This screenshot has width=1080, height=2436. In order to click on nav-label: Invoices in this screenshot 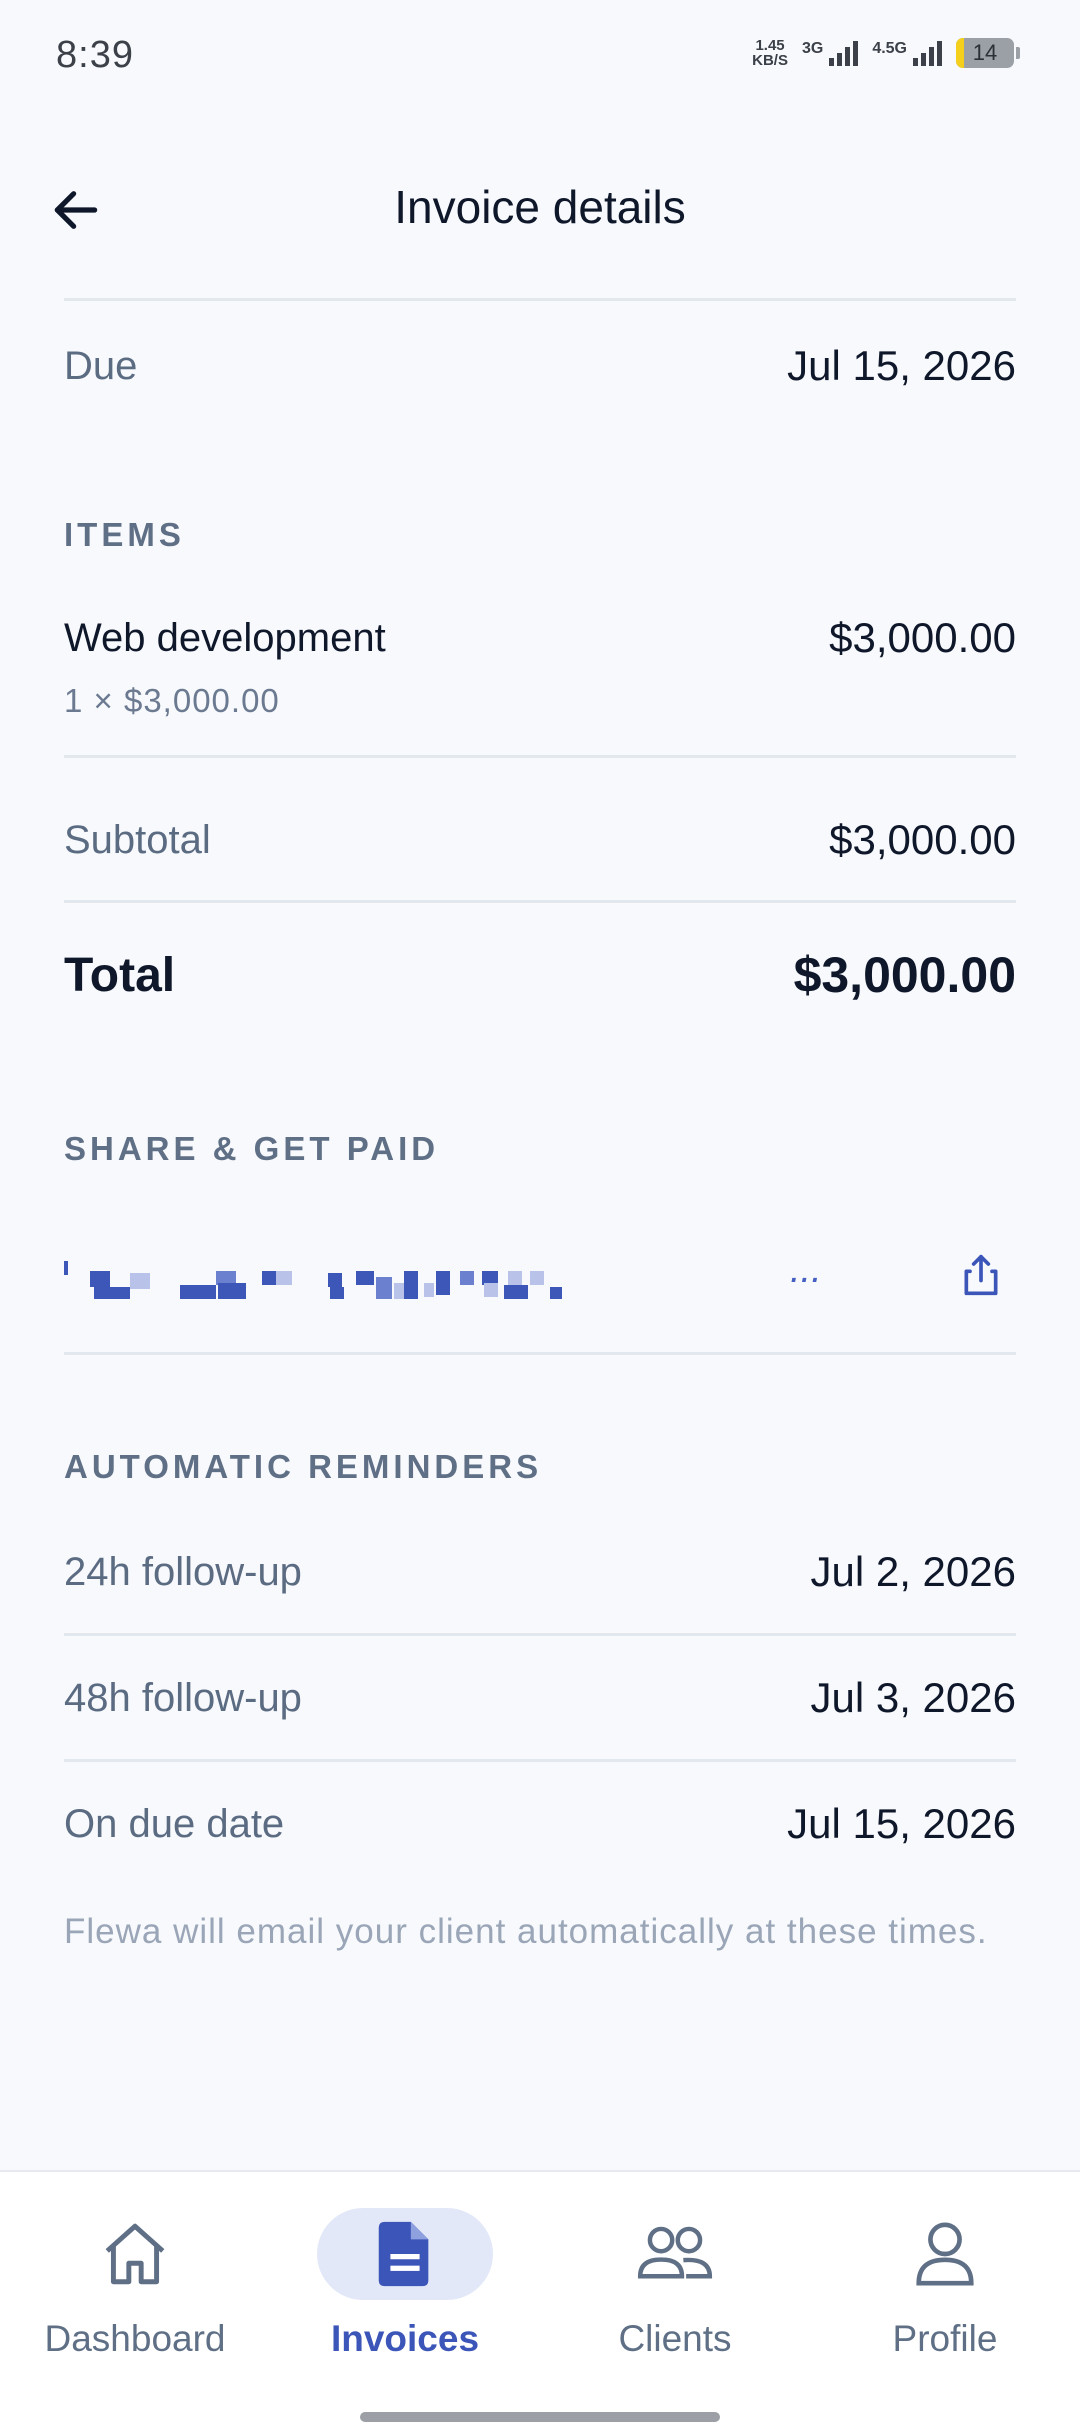, I will do `click(405, 2338)`.